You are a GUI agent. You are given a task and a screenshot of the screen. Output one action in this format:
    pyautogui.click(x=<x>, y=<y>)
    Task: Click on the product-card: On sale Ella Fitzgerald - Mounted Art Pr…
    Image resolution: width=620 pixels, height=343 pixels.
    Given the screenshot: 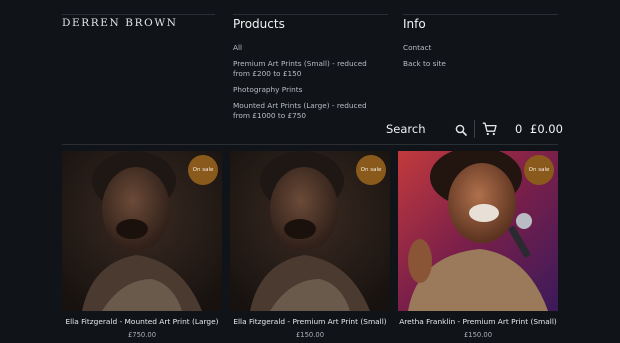 What is the action you would take?
    pyautogui.click(x=142, y=245)
    